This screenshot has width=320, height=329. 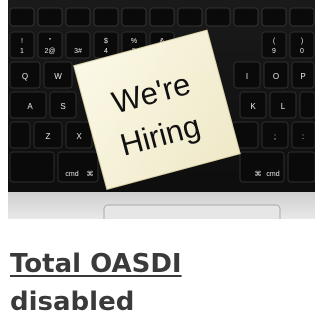 I want to click on key-w-label: W, so click(x=58, y=76).